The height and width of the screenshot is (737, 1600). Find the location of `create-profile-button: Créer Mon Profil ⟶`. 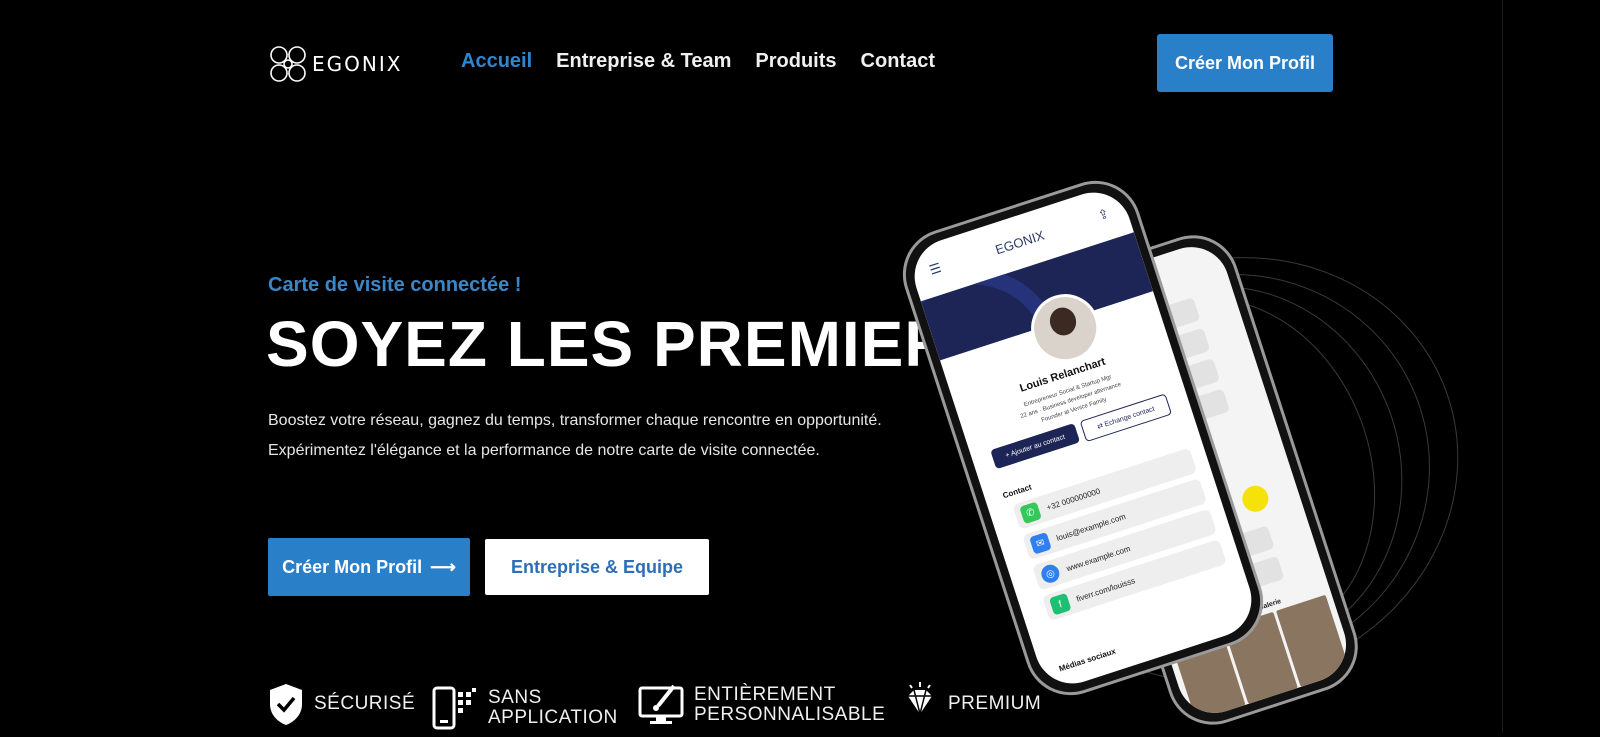

create-profile-button: Créer Mon Profil ⟶ is located at coordinates (369, 567).